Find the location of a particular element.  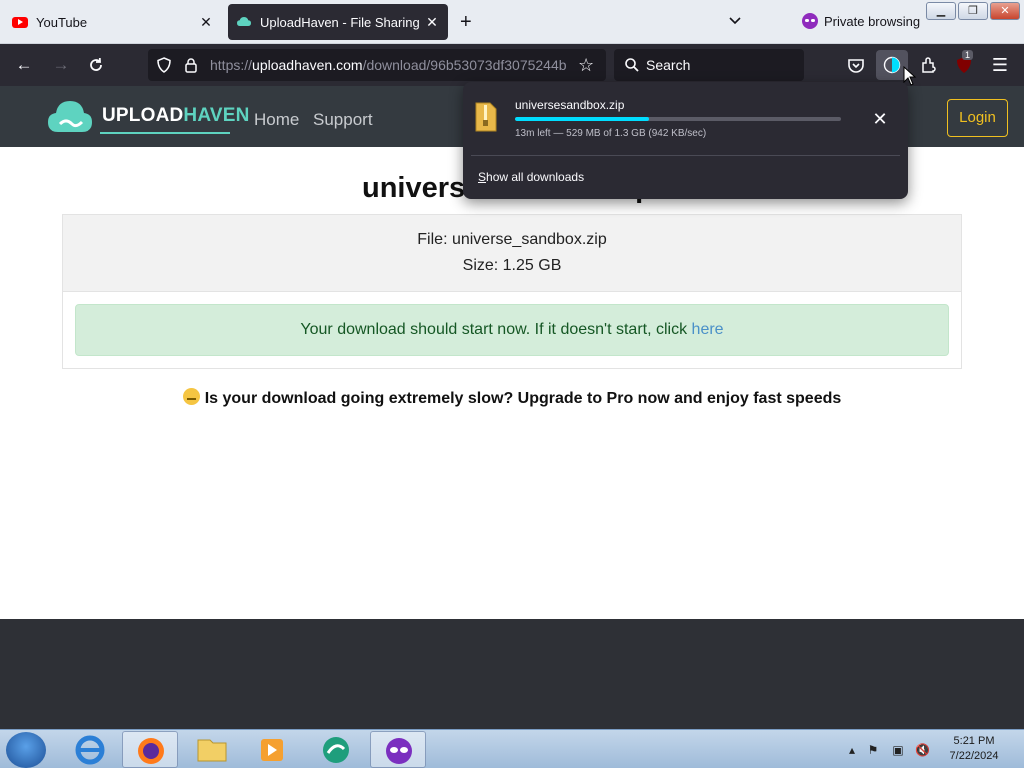

firefox-private-icon is located at coordinates (399, 751).